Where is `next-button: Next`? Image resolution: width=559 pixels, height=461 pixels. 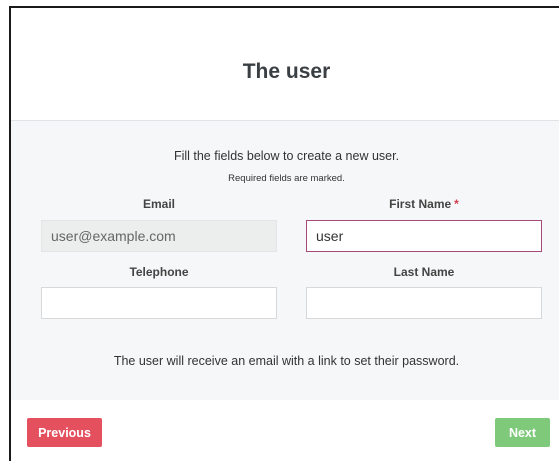
next-button: Next is located at coordinates (522, 432).